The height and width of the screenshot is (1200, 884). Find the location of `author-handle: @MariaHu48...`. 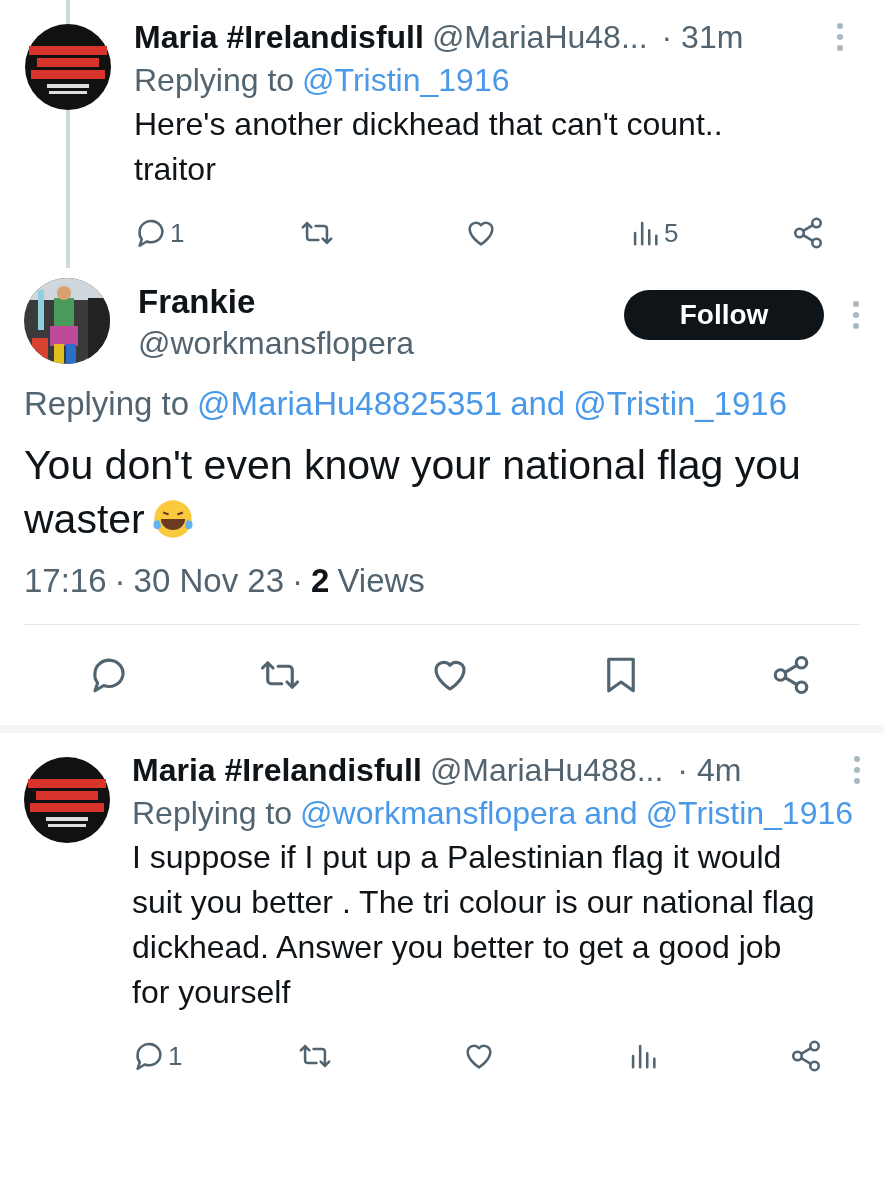

author-handle: @MariaHu48... is located at coordinates (539, 37).